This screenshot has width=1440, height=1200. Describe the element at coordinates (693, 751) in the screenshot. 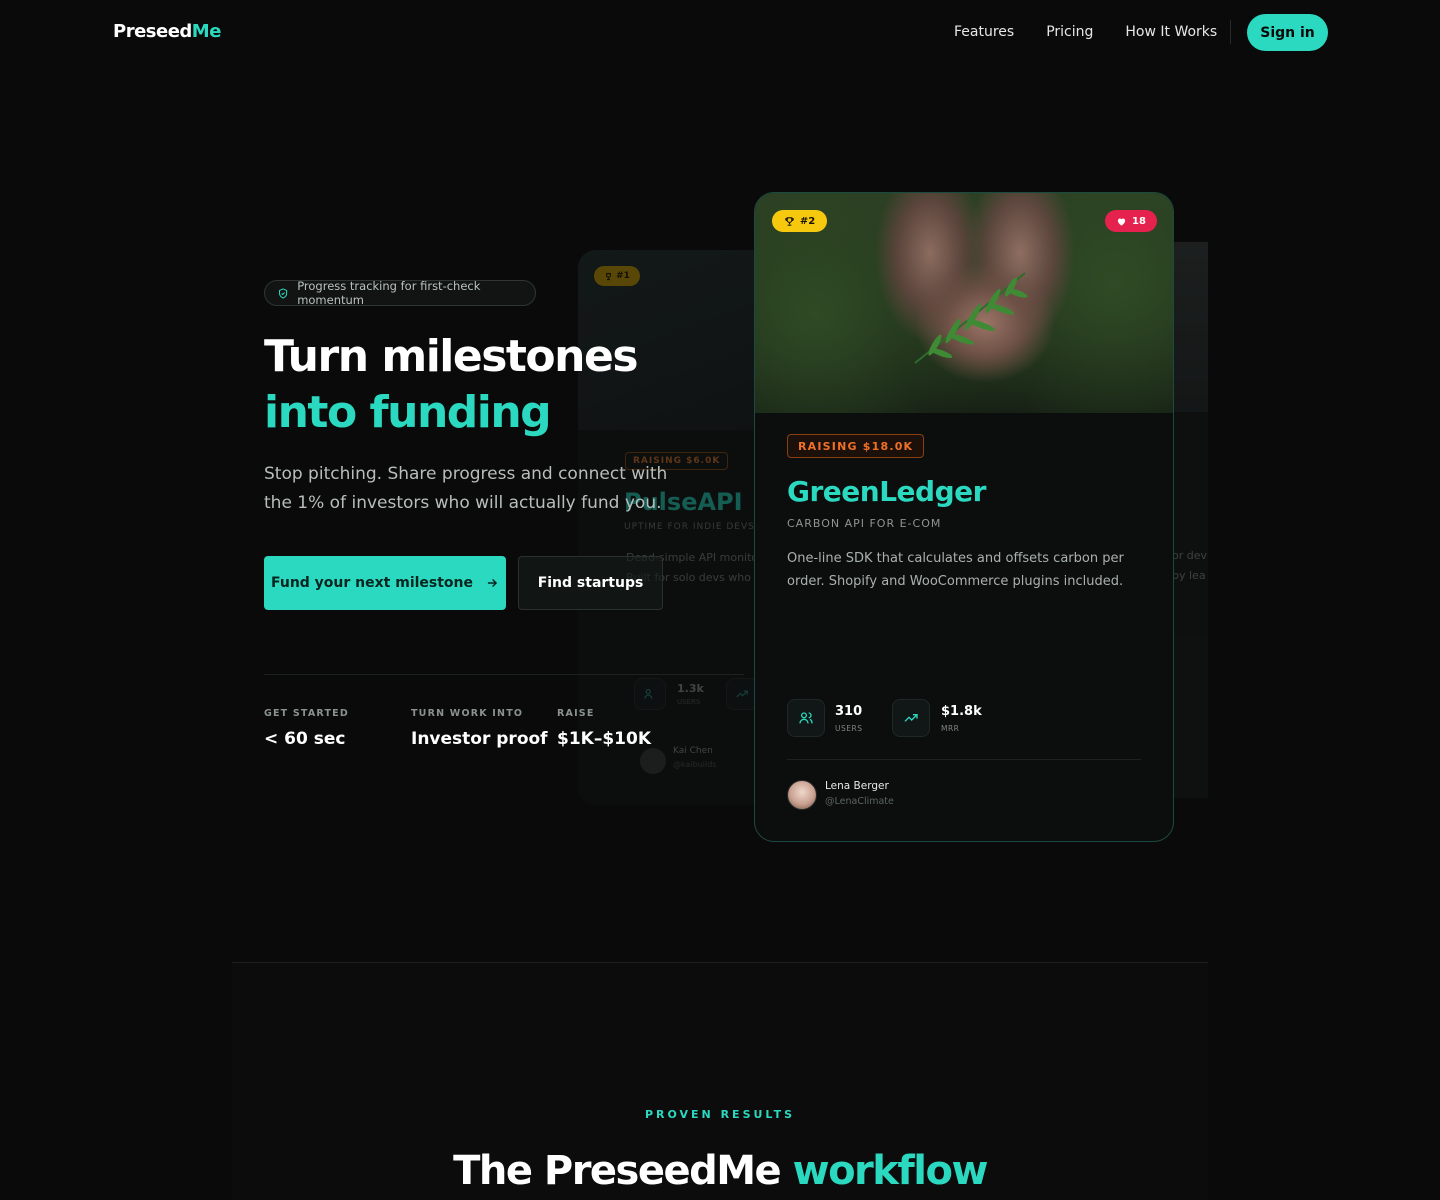

I see `founder-name: Kai Chen` at that location.